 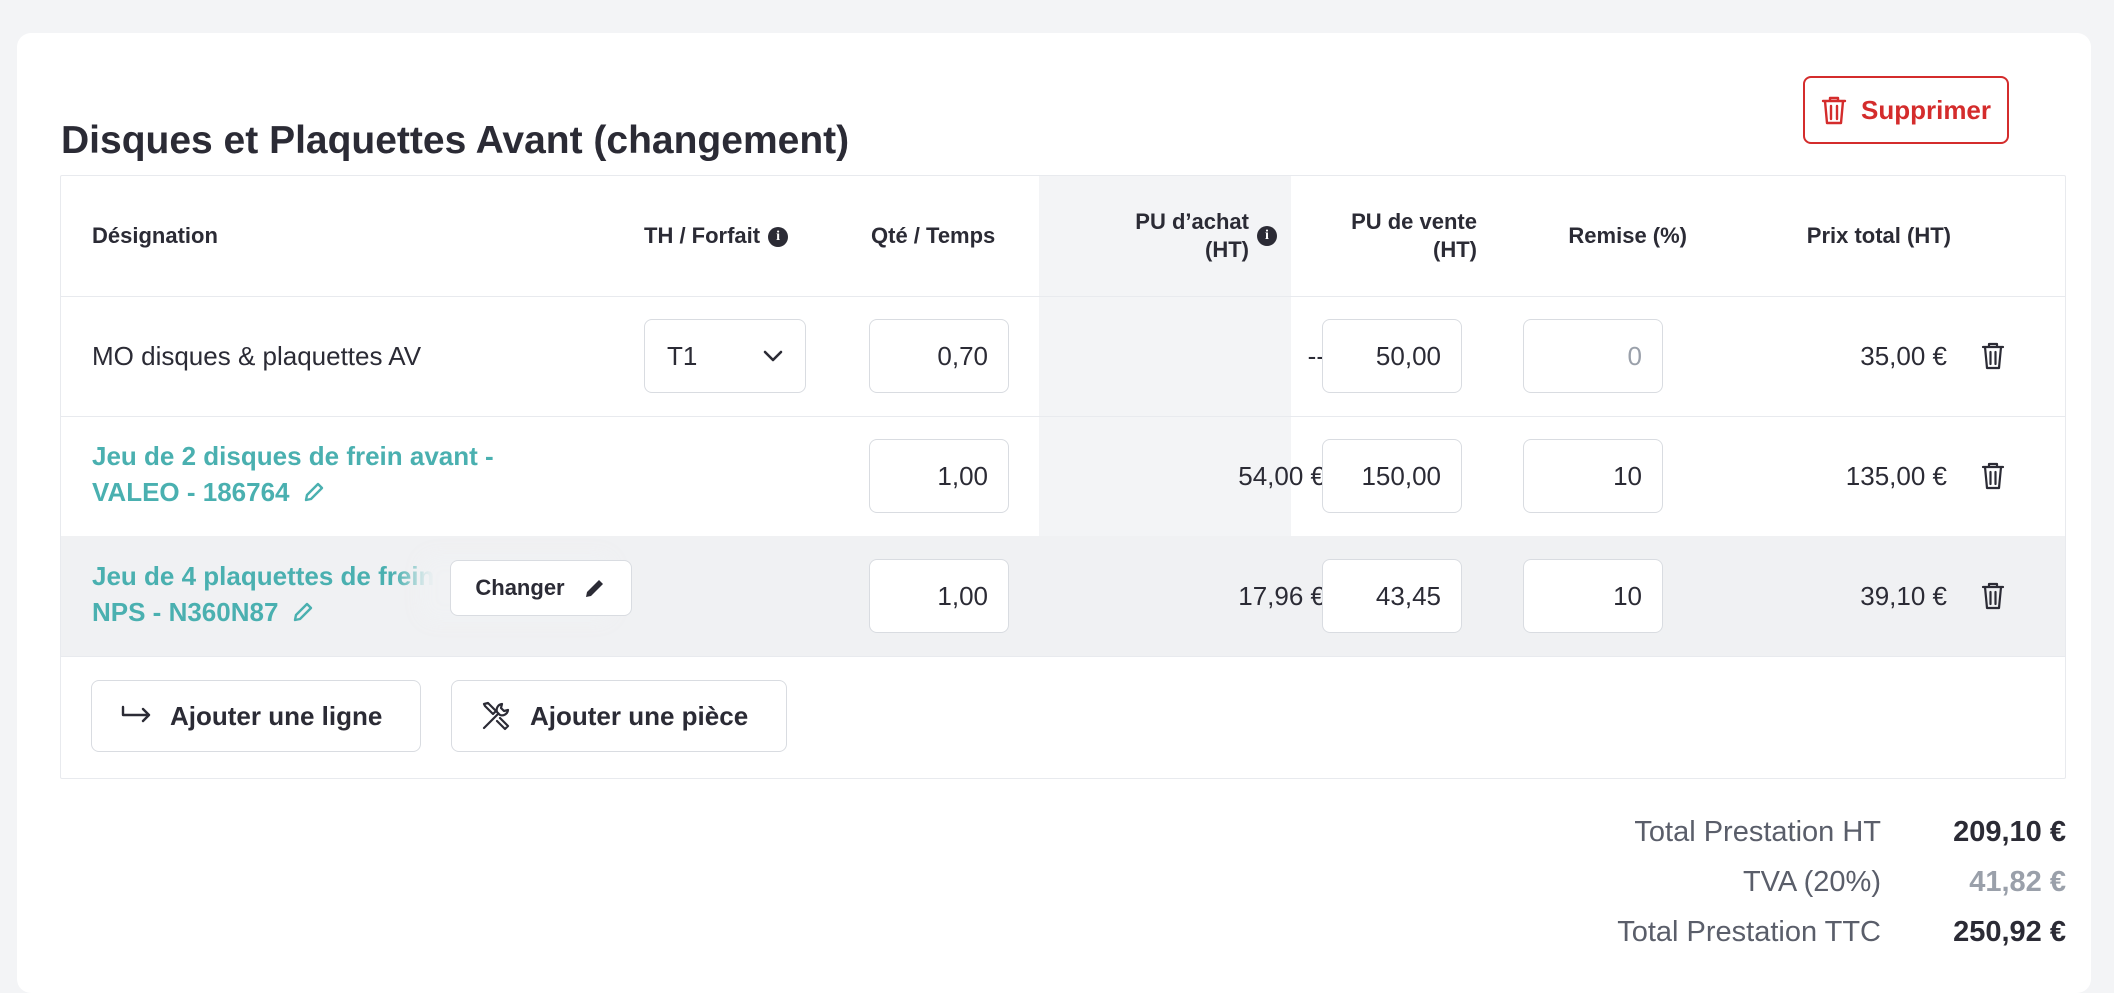 What do you see at coordinates (1811, 882) in the screenshot?
I see `tva-label: TVA (20%)` at bounding box center [1811, 882].